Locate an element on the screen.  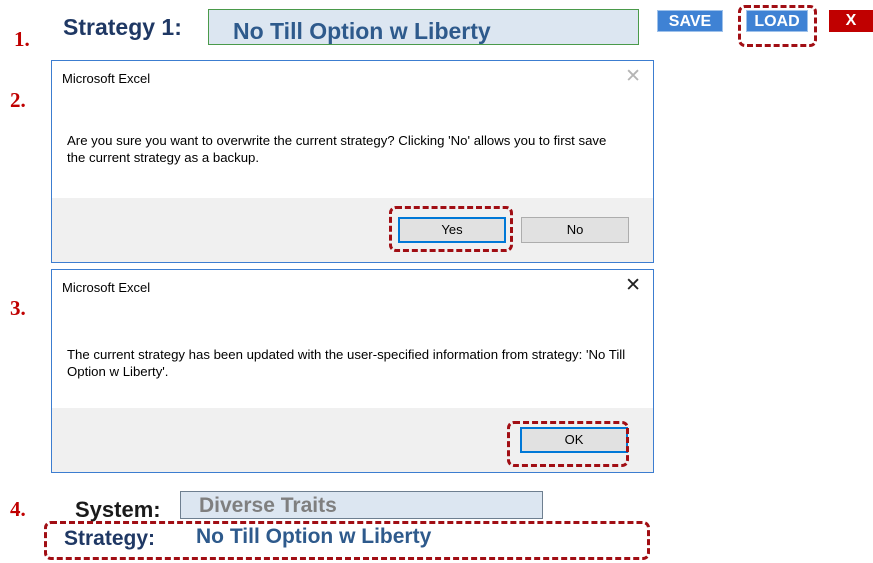
strategy-name-field: No Till Option w Liberty is located at coordinates (423, 27).